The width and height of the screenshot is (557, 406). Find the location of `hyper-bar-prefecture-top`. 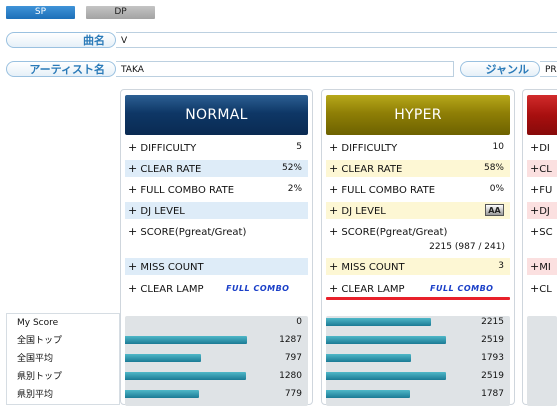

hyper-bar-prefecture-top is located at coordinates (387, 376).